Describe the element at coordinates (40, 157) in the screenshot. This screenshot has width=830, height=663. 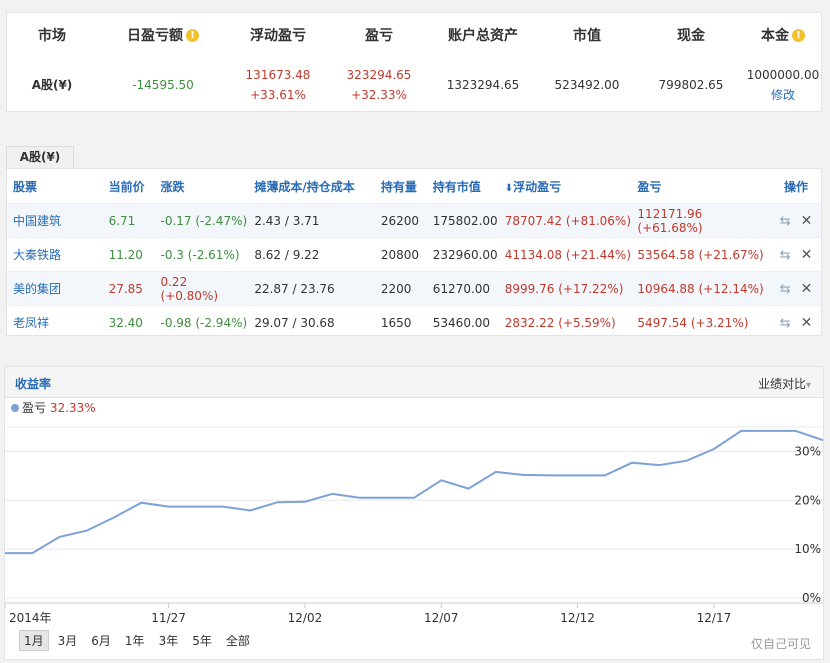
I see `tab-a-shares: A股(¥)` at that location.